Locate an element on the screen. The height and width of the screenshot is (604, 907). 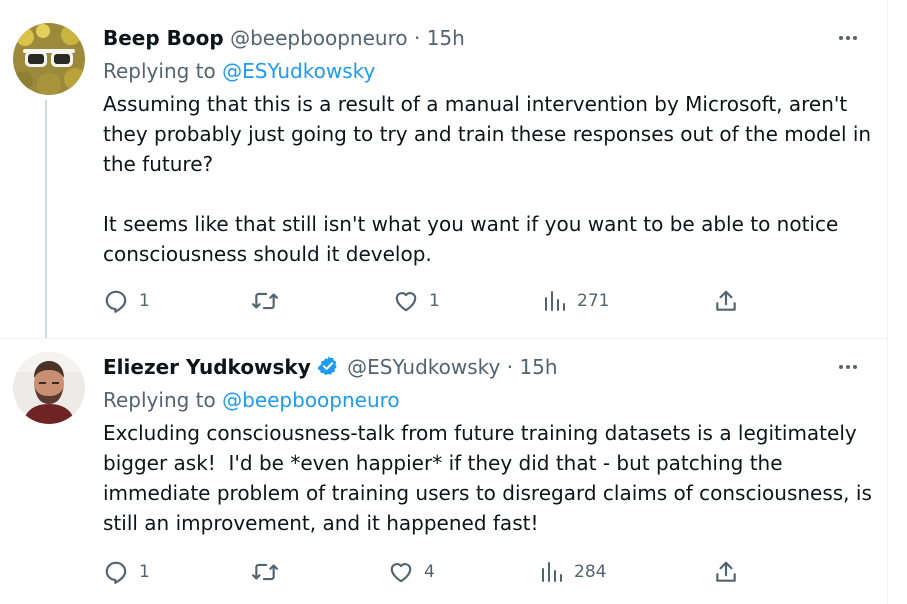
action-bar: 1 4 284 is located at coordinates (423, 572).